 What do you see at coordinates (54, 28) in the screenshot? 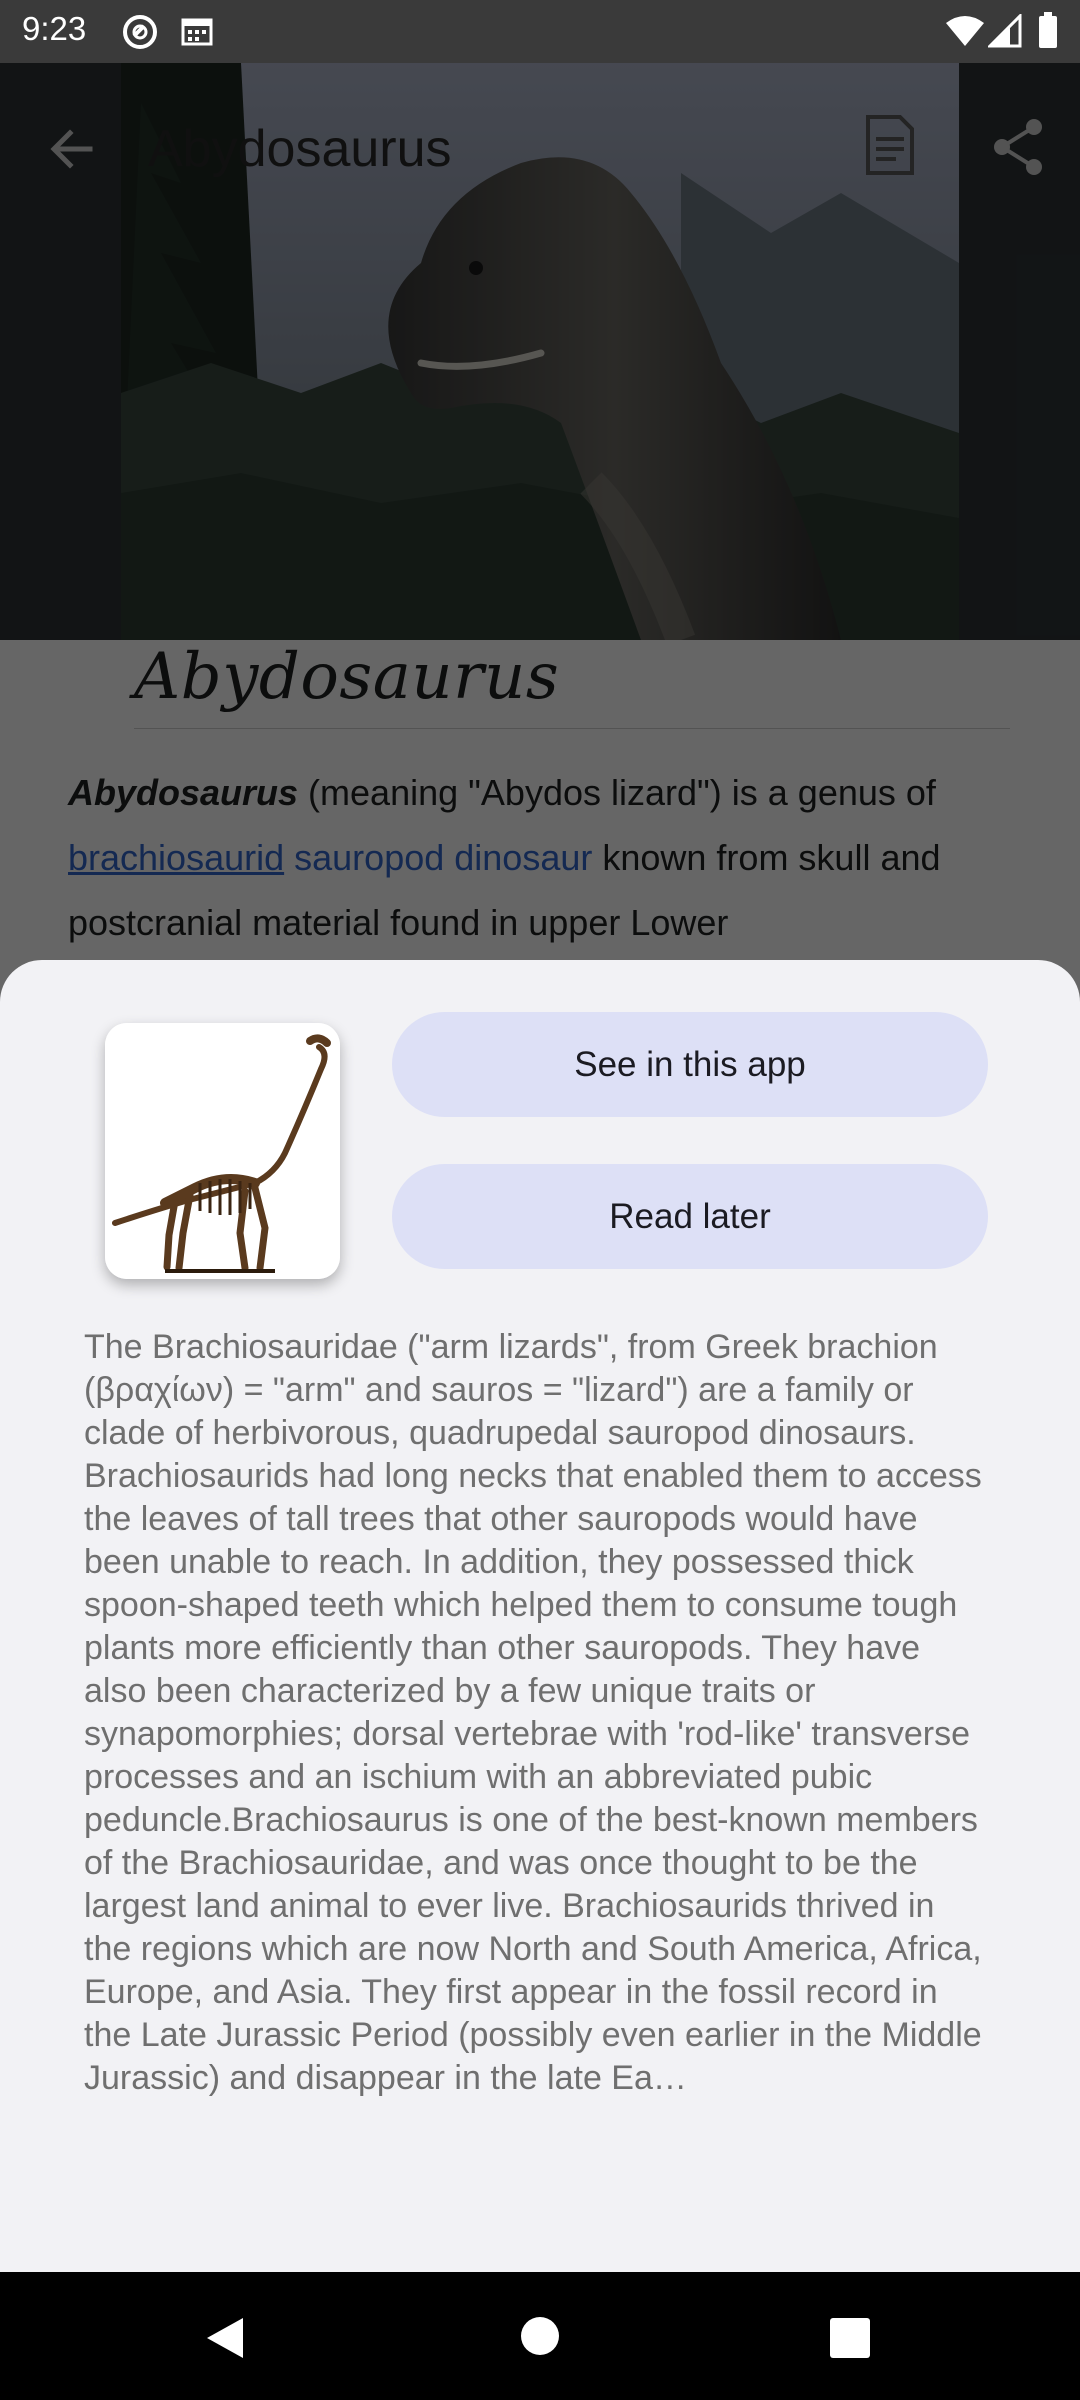
I see `status-time: 9:23` at bounding box center [54, 28].